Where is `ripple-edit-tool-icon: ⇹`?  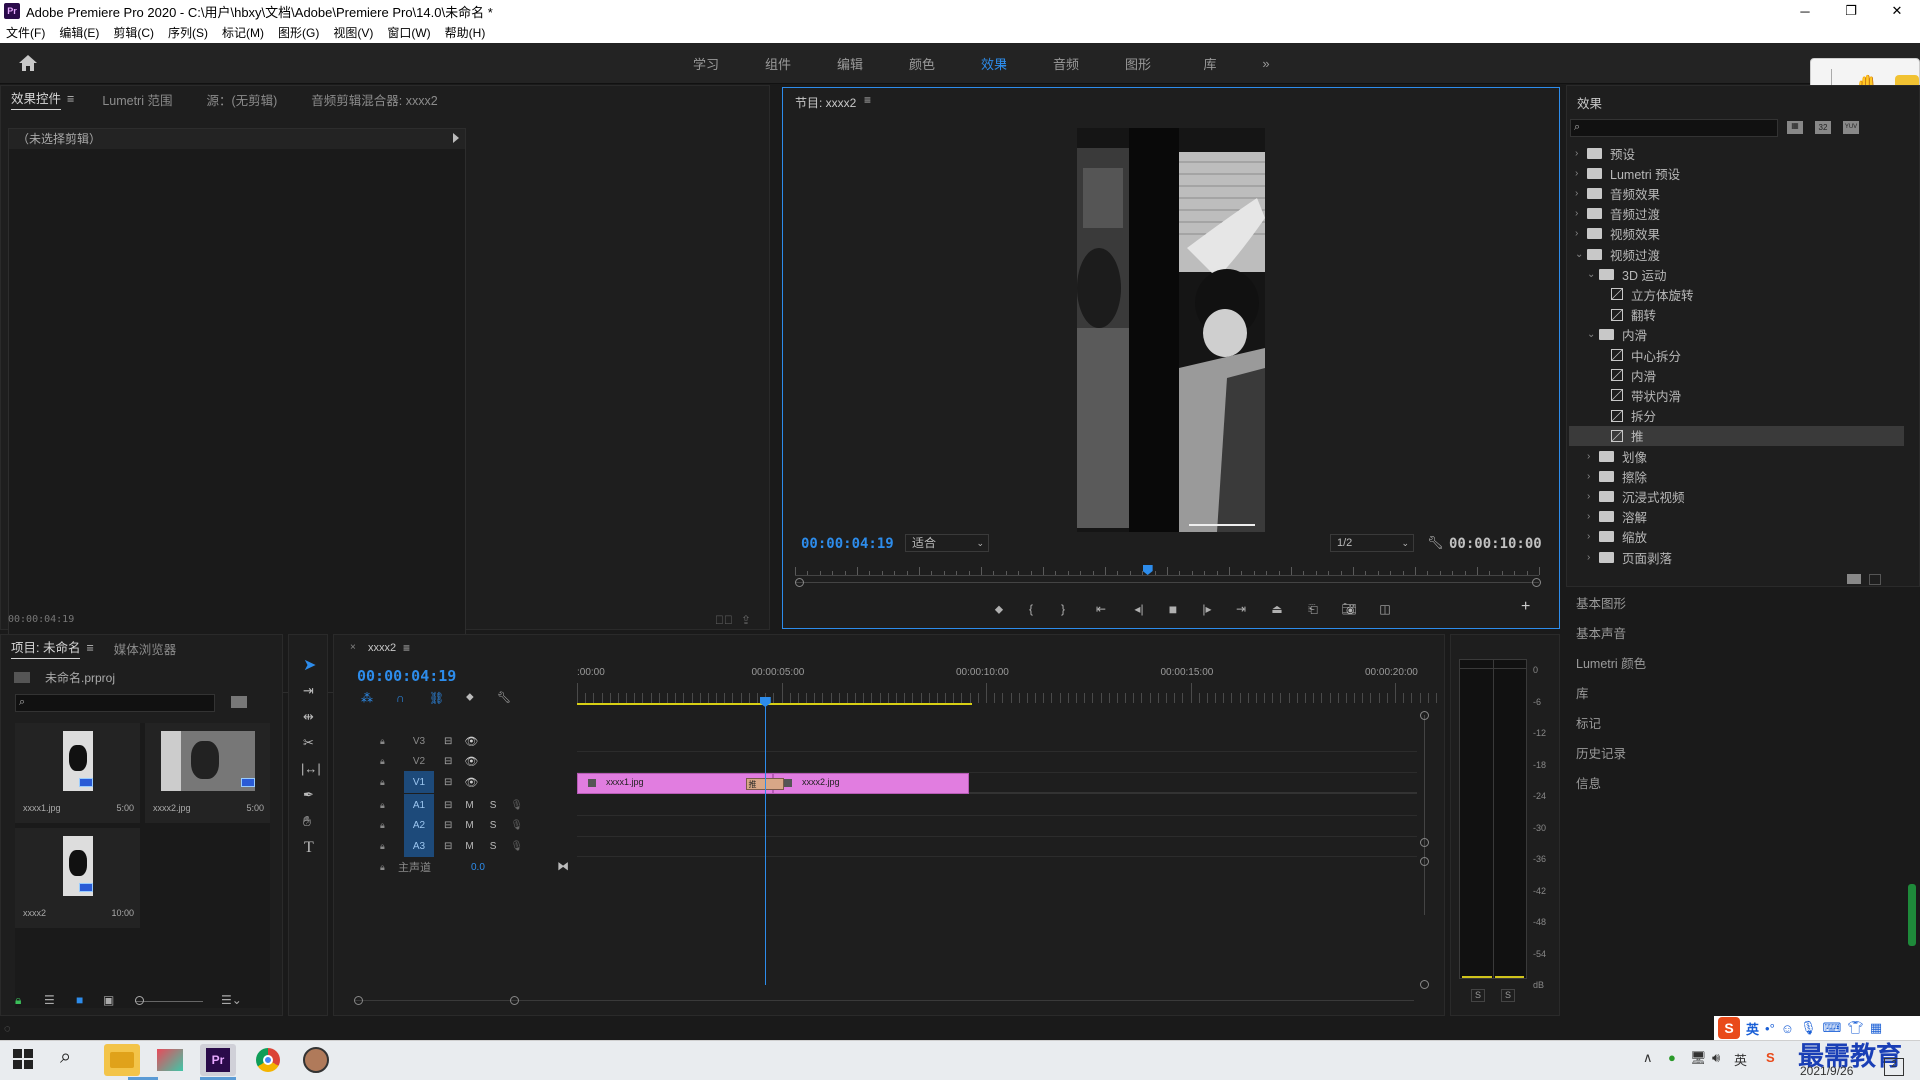 ripple-edit-tool-icon: ⇹ is located at coordinates (308, 717).